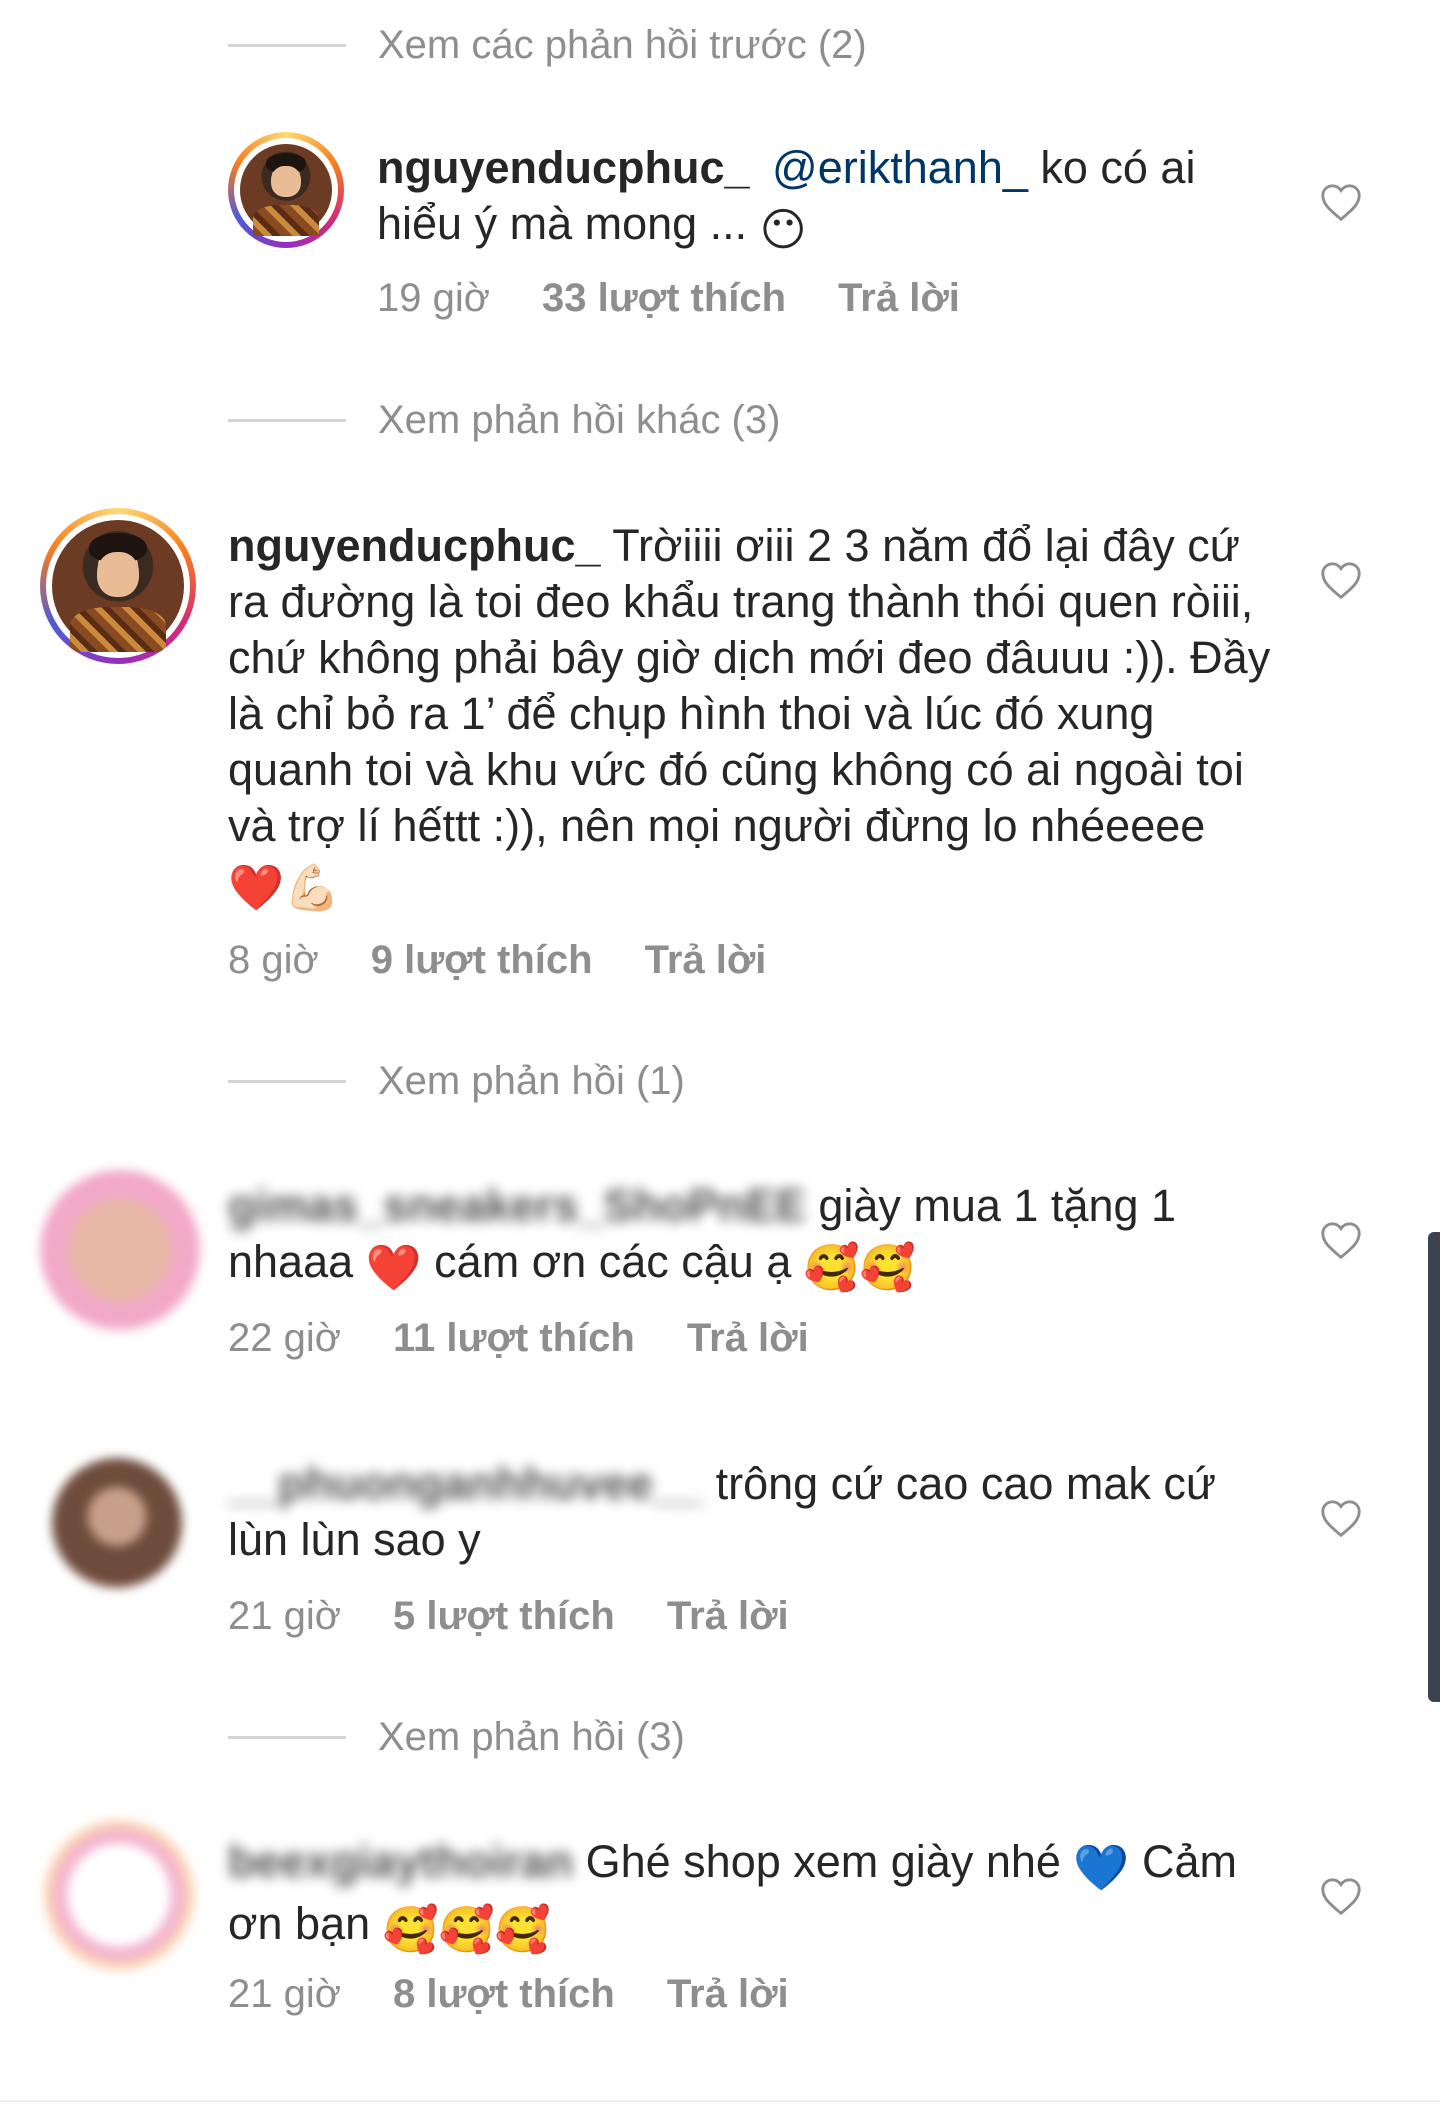 This screenshot has height=2123, width=1440. Describe the element at coordinates (900, 167) in the screenshot. I see `comment-mention: @erikthanh_` at that location.